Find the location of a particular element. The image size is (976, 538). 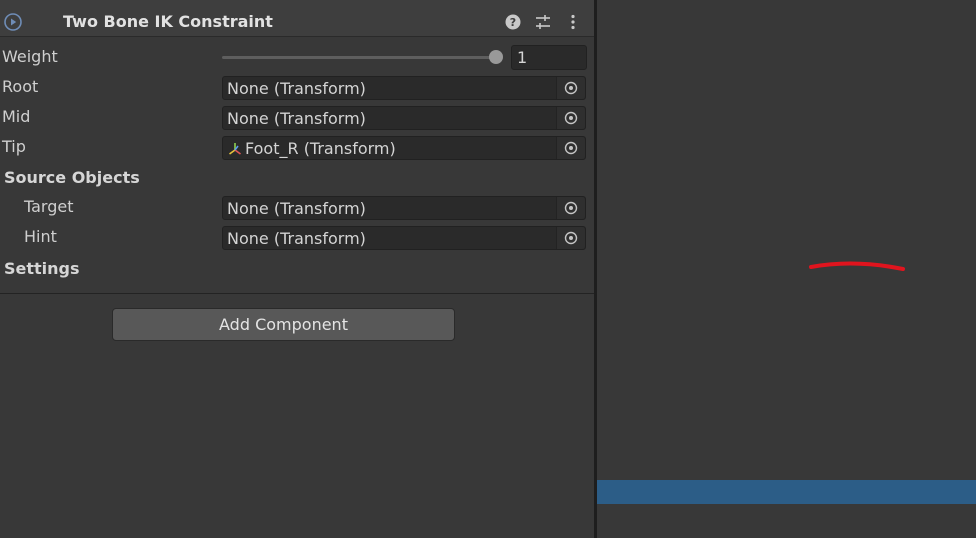

help-icon: ? is located at coordinates (513, 22).